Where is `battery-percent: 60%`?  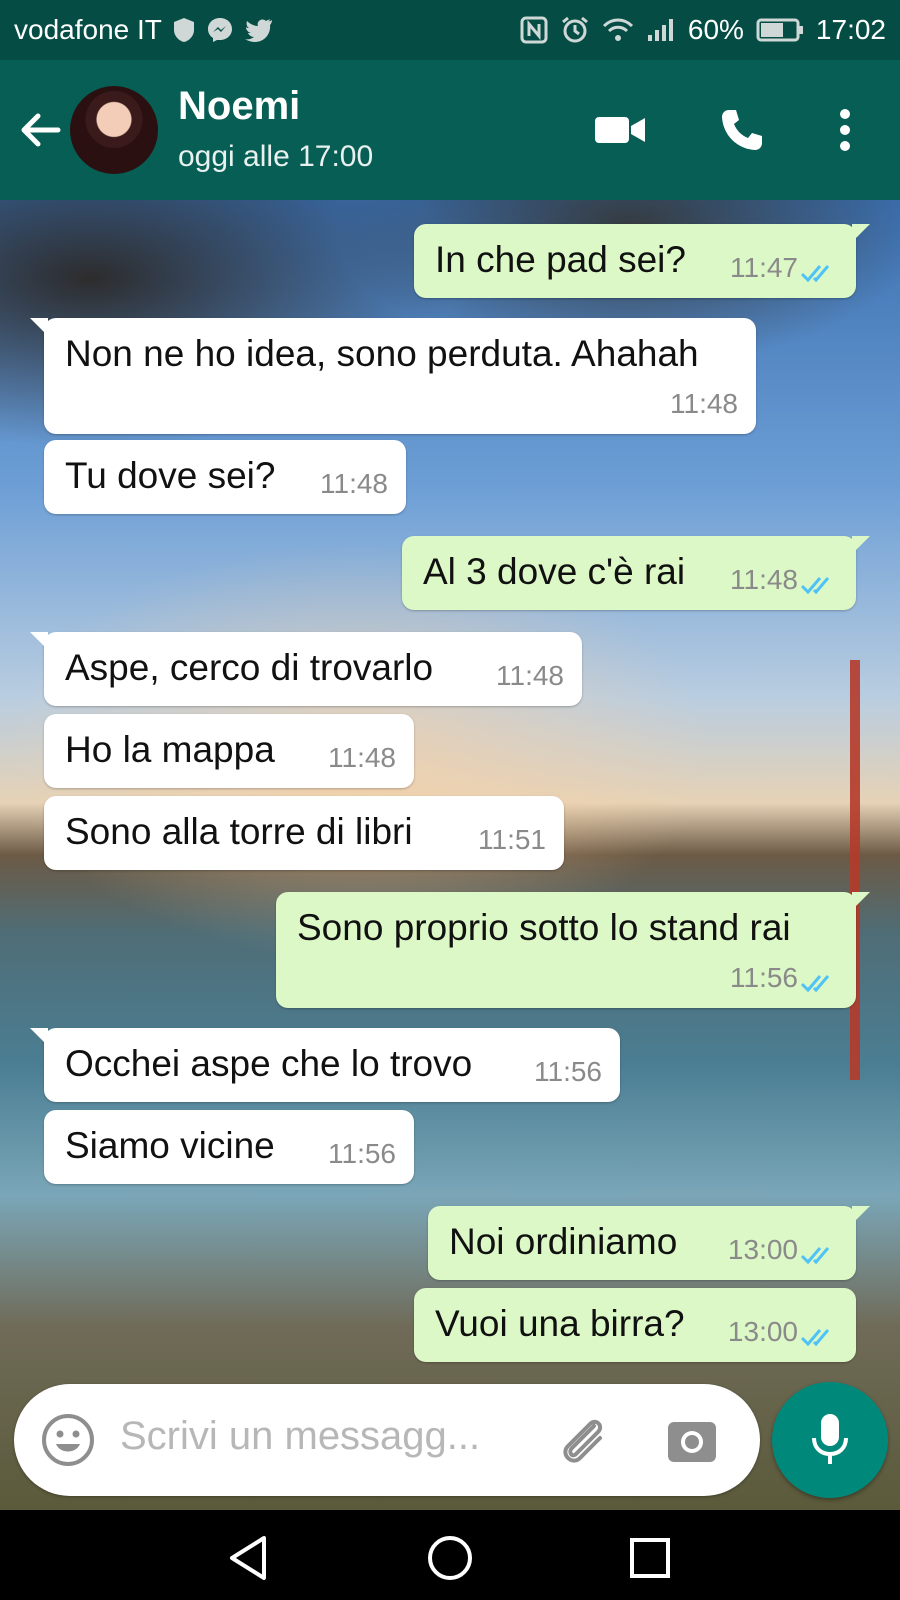
battery-percent: 60% is located at coordinates (715, 29).